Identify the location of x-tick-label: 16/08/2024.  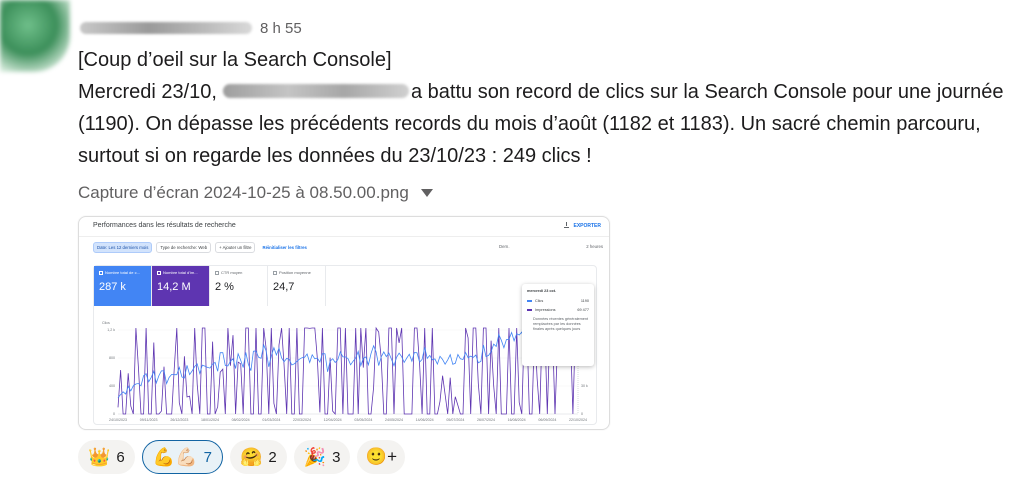
(517, 420).